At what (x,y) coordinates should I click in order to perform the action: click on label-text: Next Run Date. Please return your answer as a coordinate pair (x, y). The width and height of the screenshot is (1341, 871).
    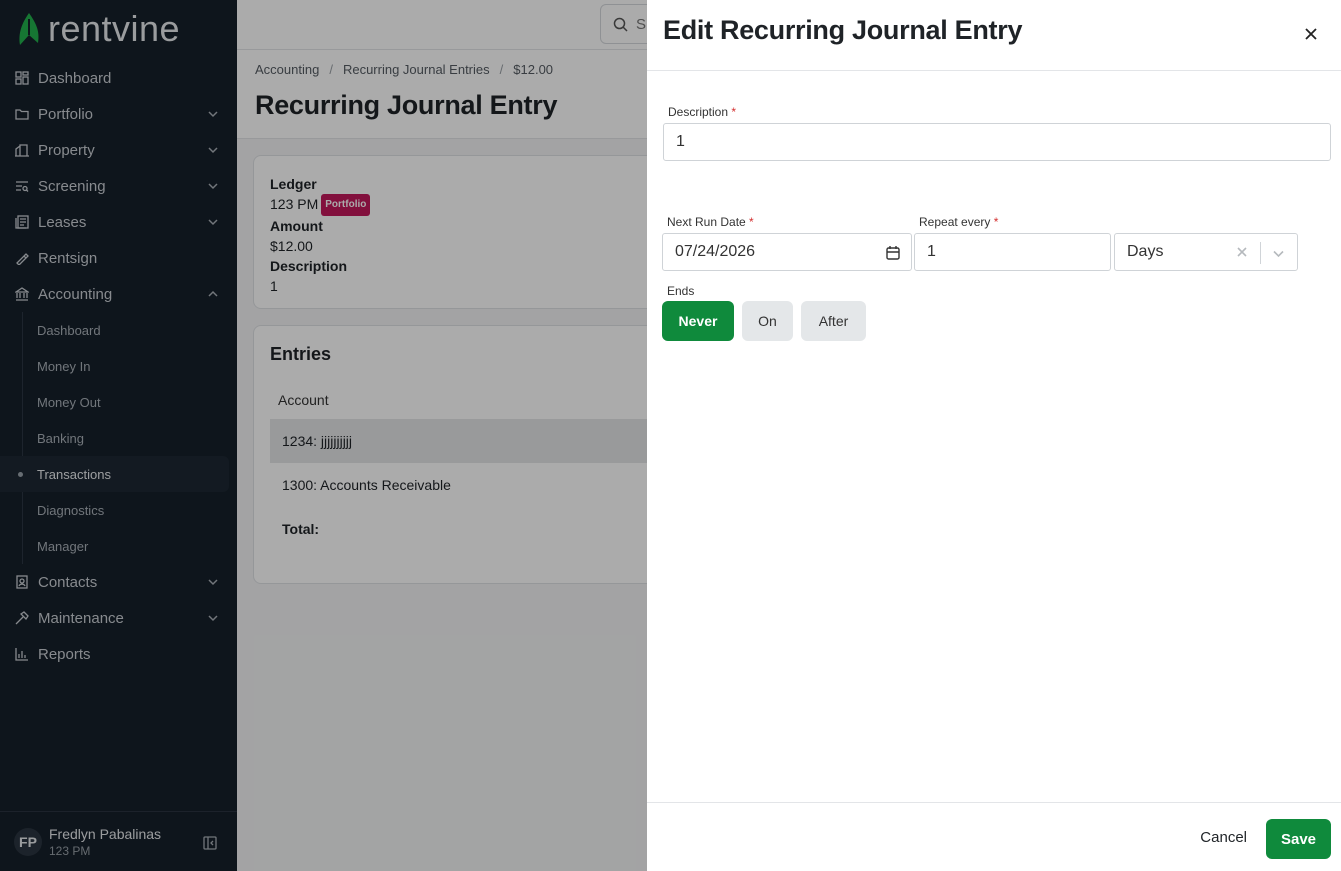
    Looking at the image, I should click on (706, 222).